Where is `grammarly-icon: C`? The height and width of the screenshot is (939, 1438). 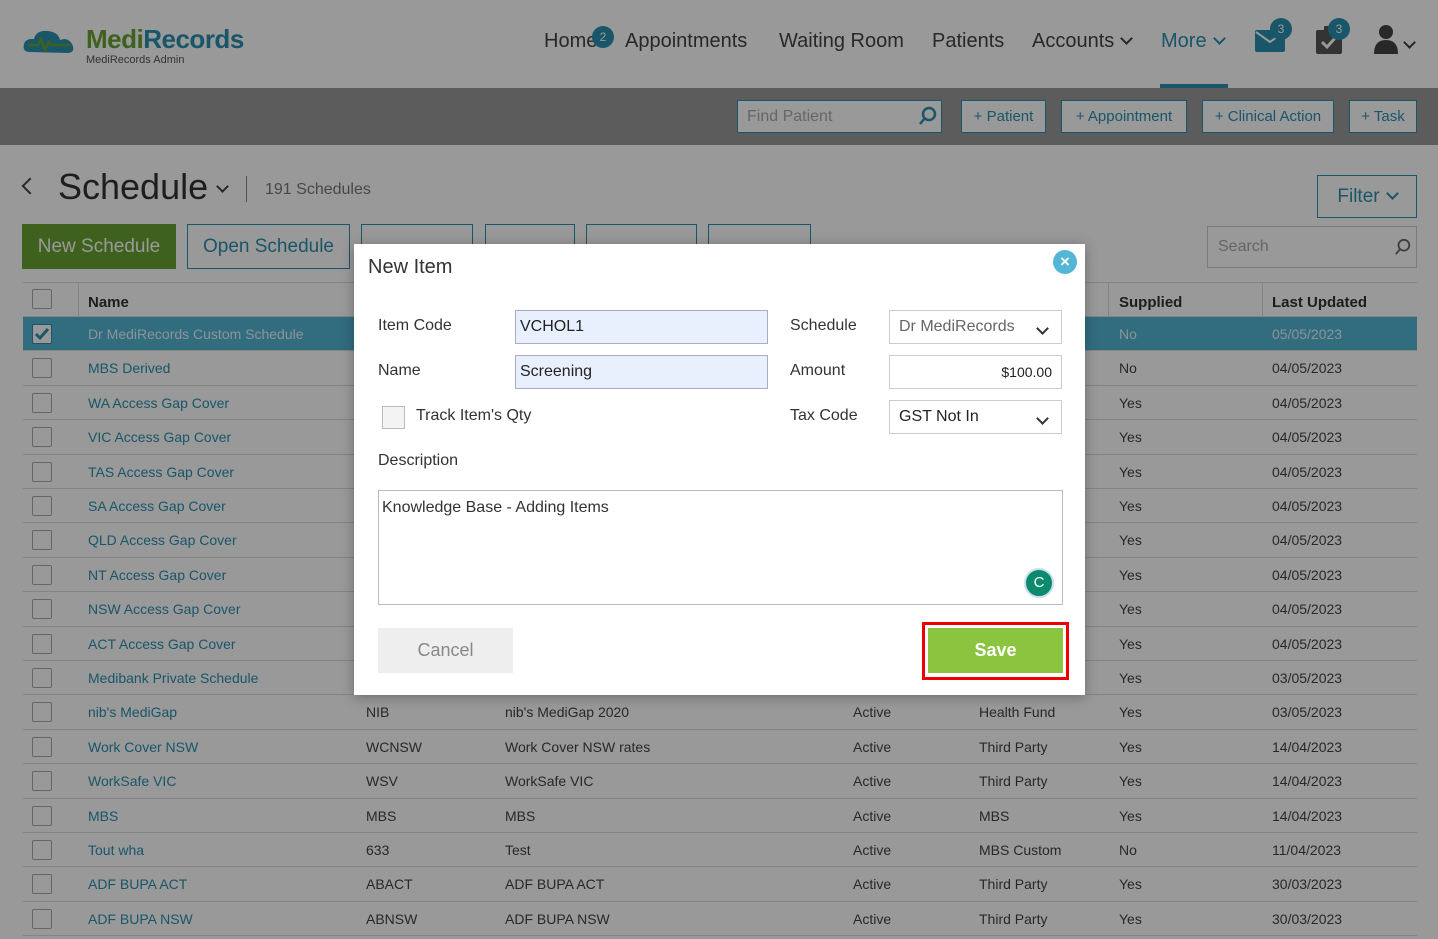 grammarly-icon: C is located at coordinates (1039, 583).